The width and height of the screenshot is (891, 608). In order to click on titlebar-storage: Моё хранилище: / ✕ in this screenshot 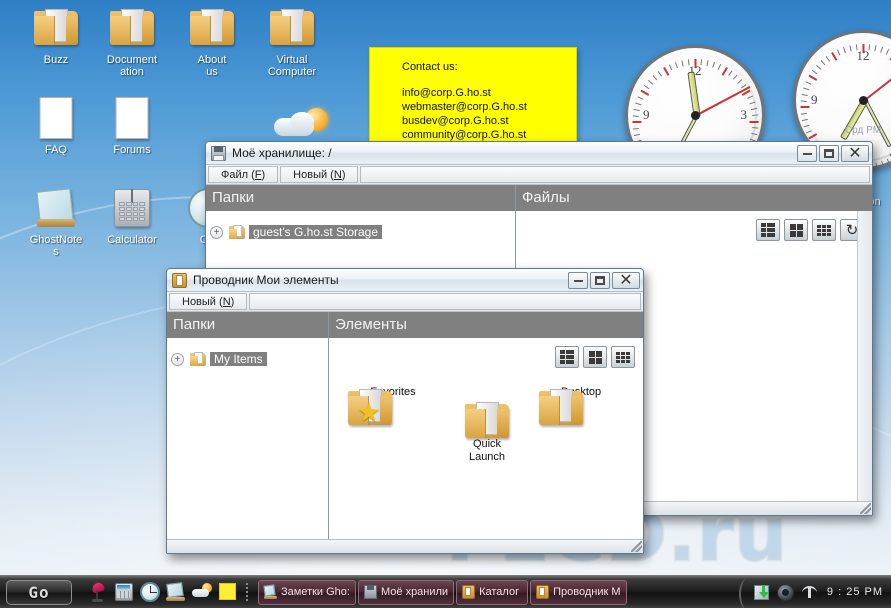, I will do `click(539, 153)`.